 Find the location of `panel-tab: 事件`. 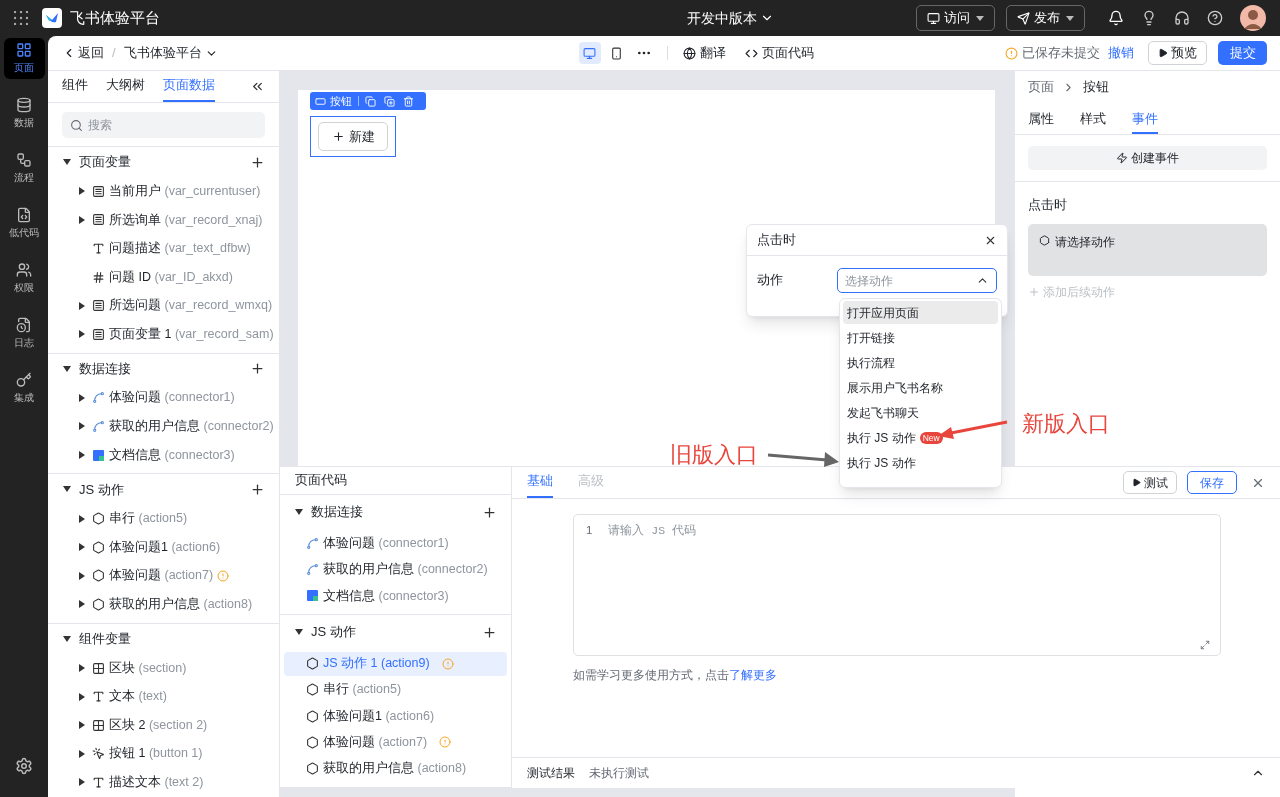

panel-tab: 事件 is located at coordinates (1145, 120).